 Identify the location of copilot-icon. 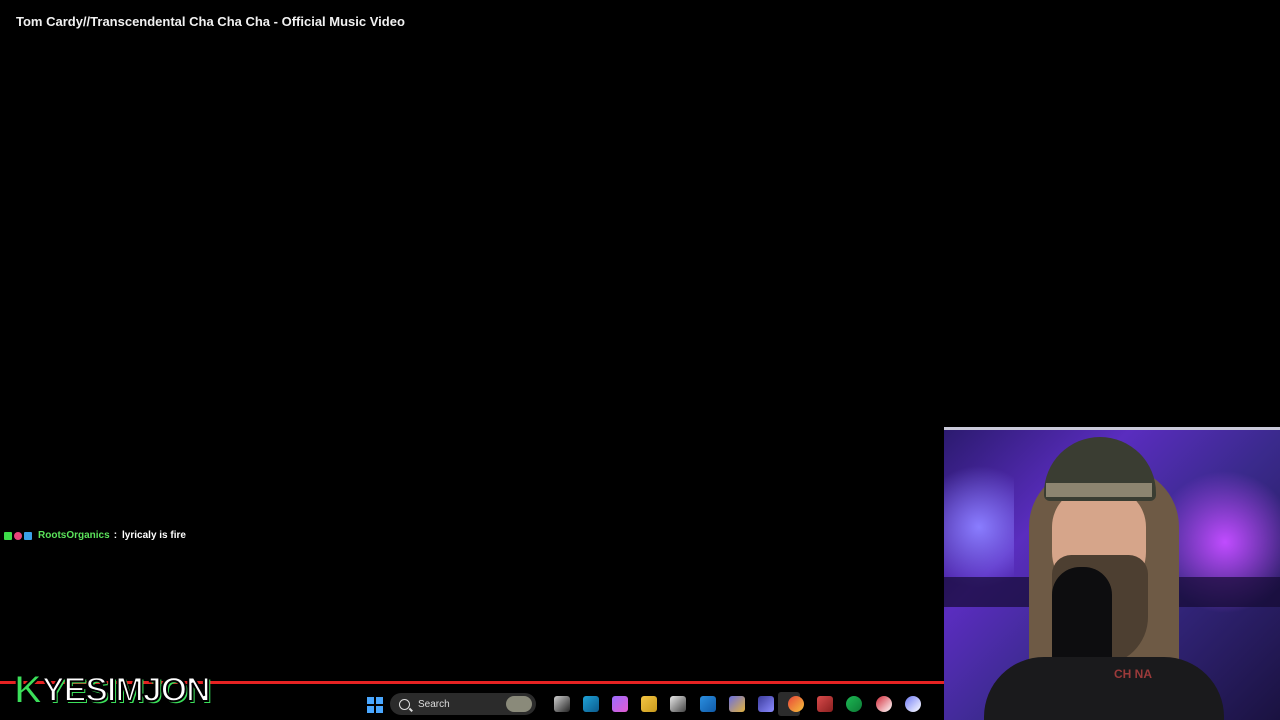
(620, 704).